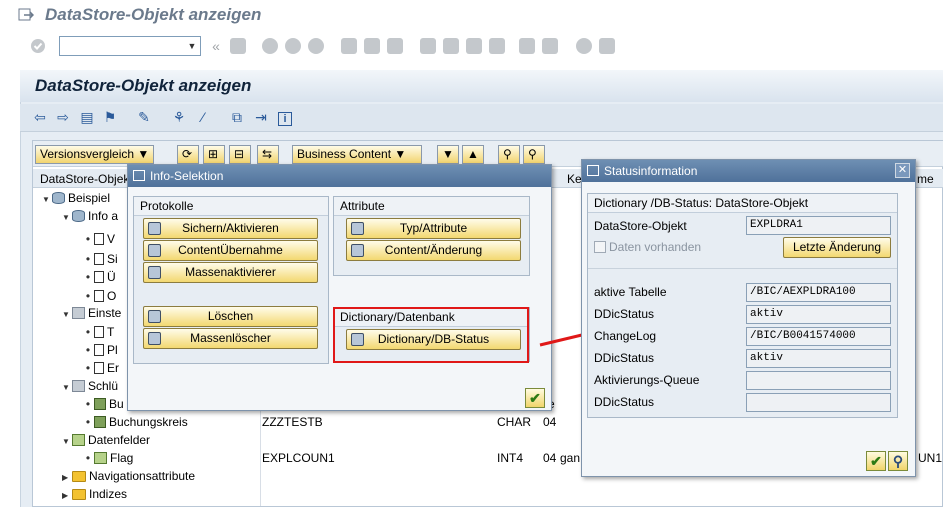  Describe the element at coordinates (268, 154) in the screenshot. I see `transfer-icon: ⇆` at that location.